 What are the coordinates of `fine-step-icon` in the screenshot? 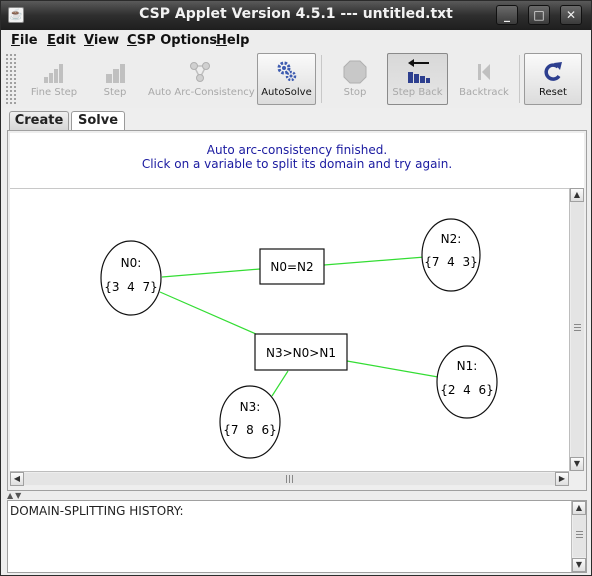 It's located at (53, 73).